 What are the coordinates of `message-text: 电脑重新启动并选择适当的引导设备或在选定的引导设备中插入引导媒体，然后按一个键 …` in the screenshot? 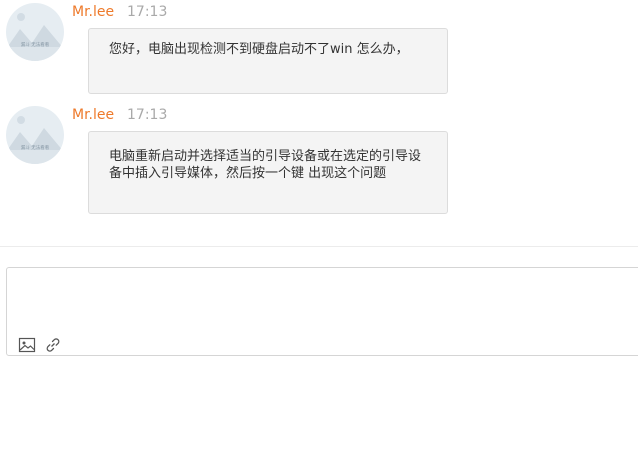 It's located at (265, 165).